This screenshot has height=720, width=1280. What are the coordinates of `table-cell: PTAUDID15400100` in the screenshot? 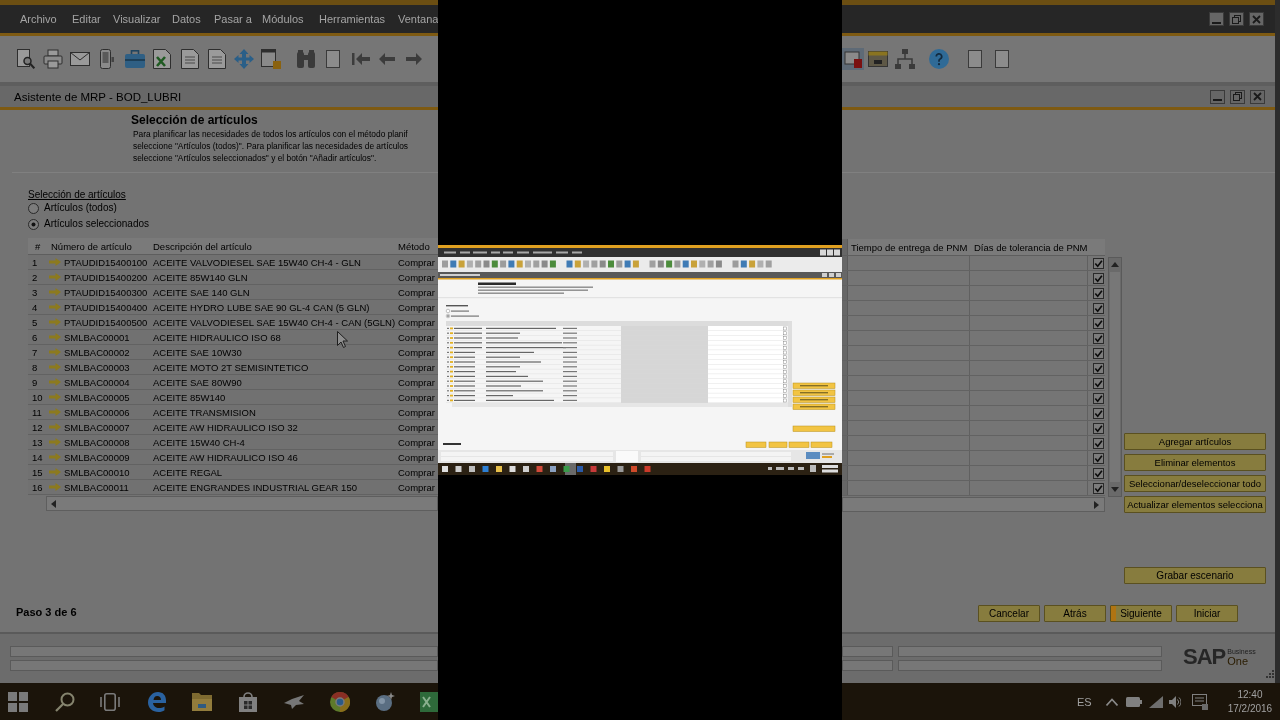 It's located at (106, 262).